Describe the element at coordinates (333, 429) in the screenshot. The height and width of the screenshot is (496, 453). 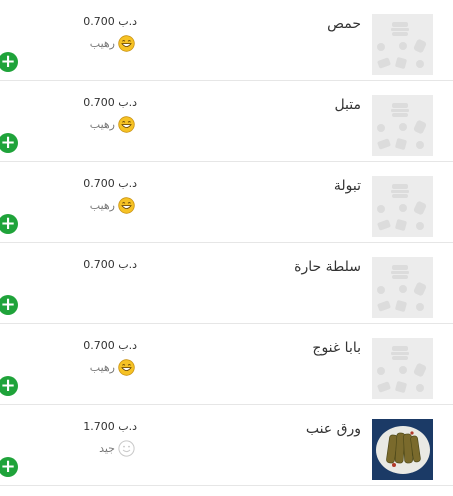
I see `dish-name: ورق عنب` at that location.